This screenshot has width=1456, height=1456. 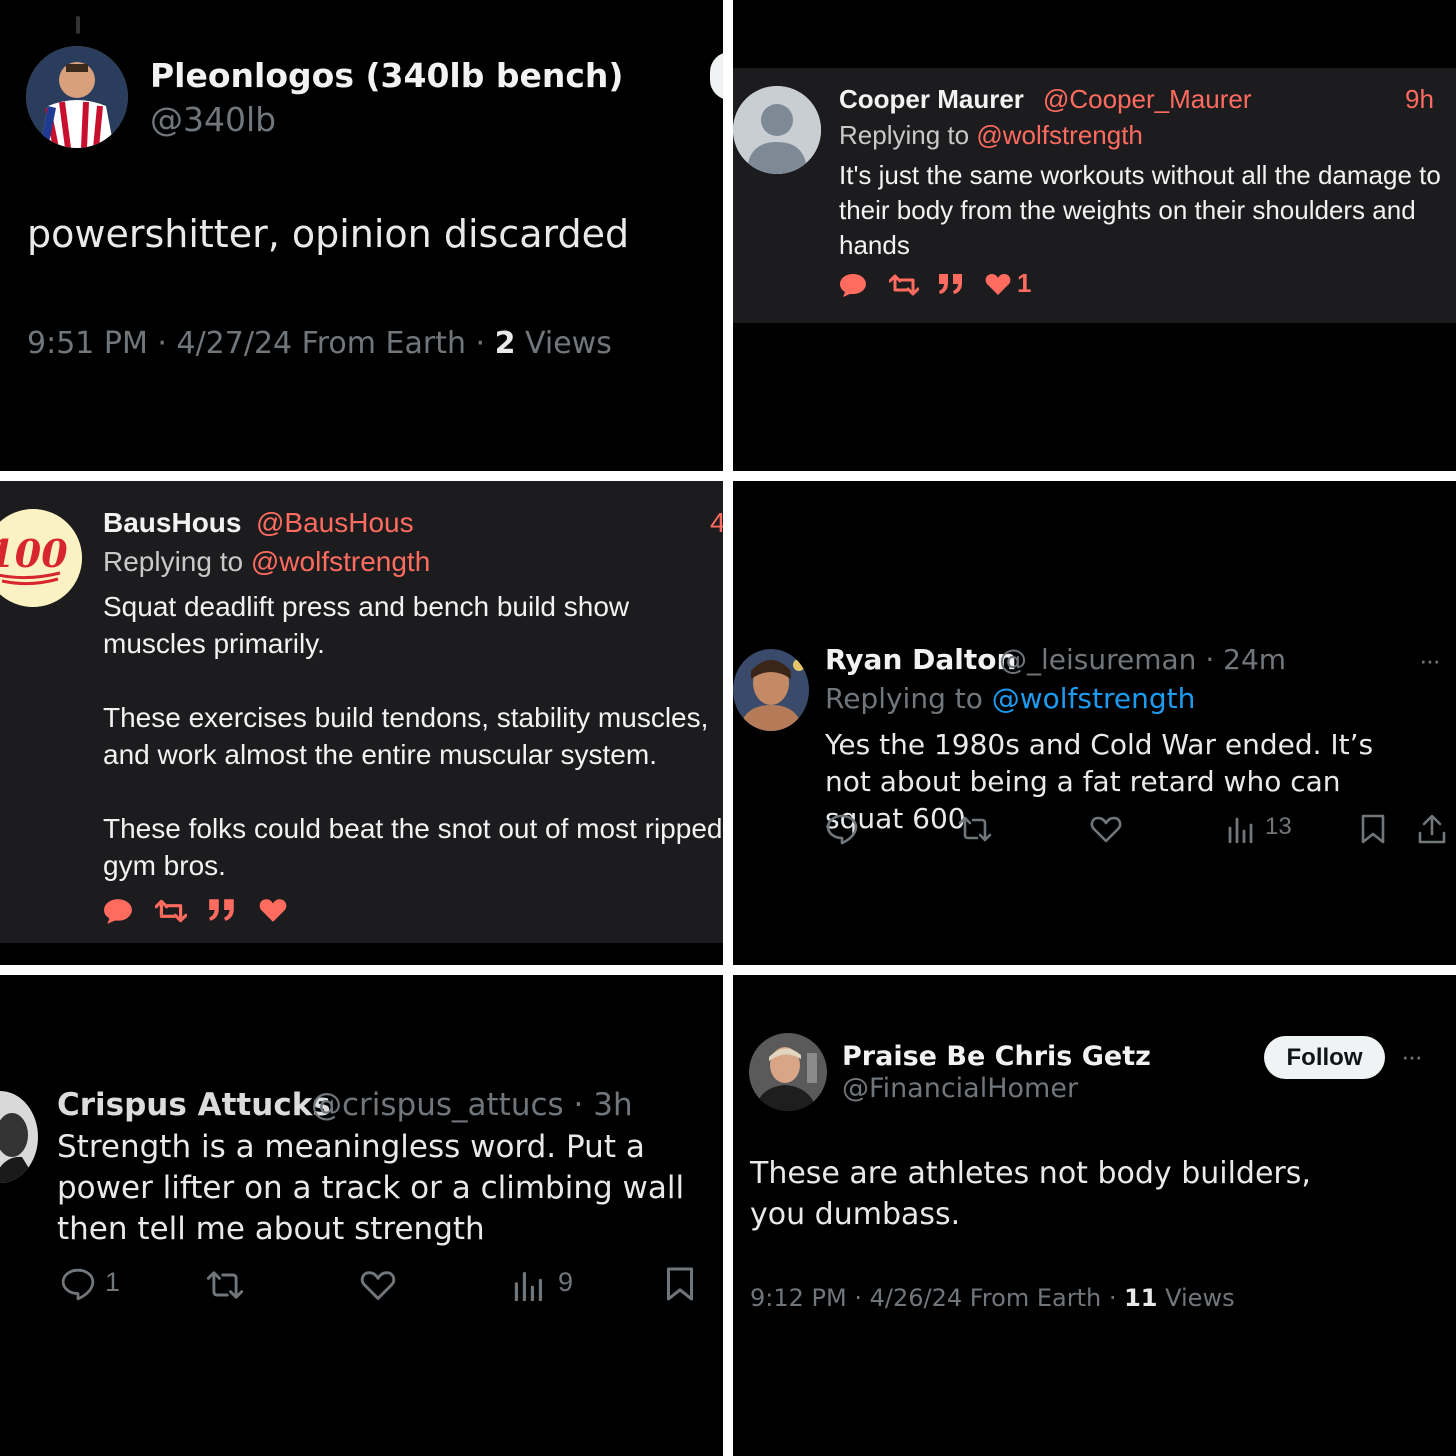 What do you see at coordinates (113, 1282) in the screenshot?
I see `reply-count: 1` at bounding box center [113, 1282].